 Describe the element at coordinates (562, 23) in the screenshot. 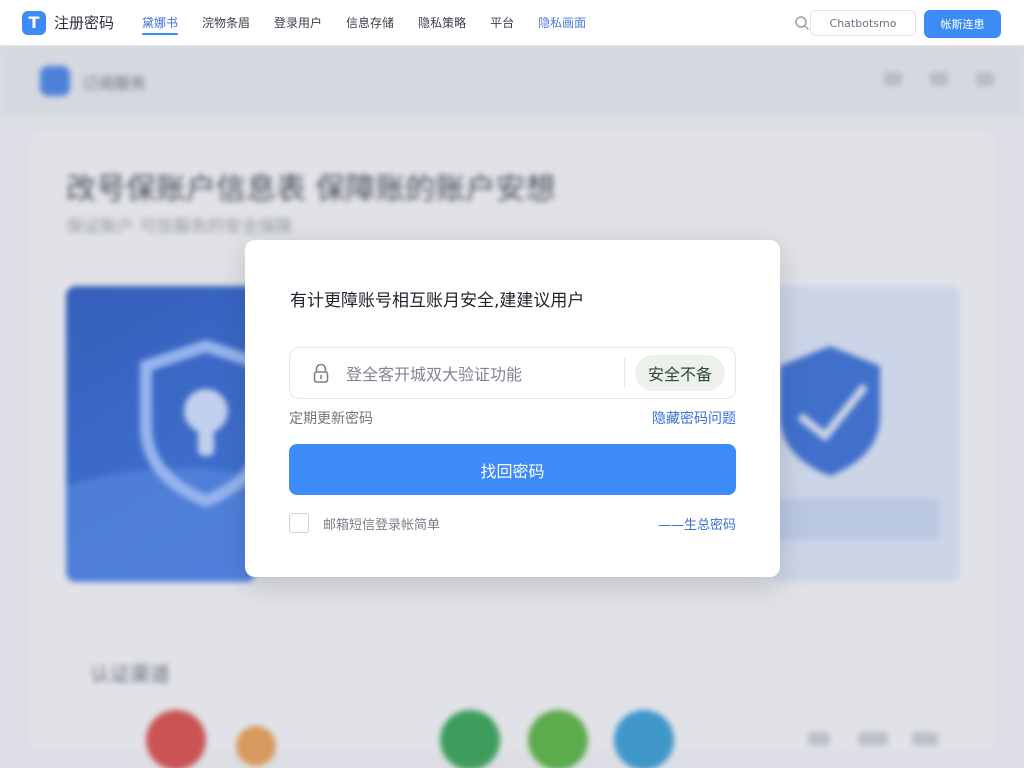

I see `nav-item-privacy-screen: 隐私画面` at that location.